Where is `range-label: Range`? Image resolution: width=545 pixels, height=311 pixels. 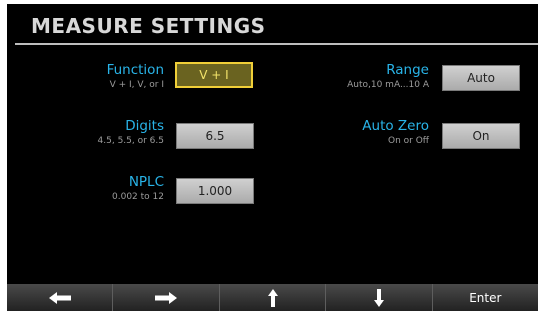
range-label: Range is located at coordinates (407, 70).